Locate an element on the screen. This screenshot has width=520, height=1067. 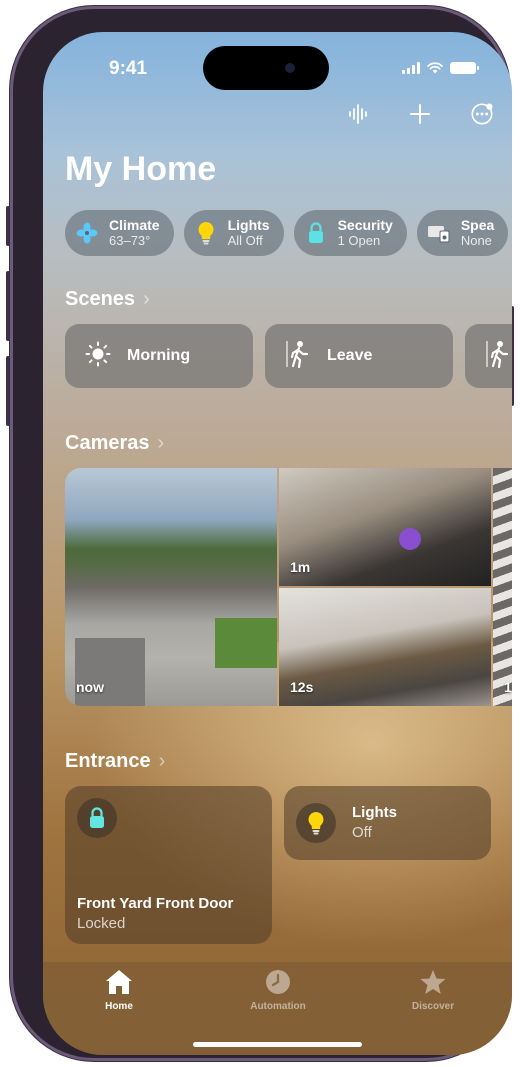
tile-subtitle: Locked is located at coordinates (101, 923).